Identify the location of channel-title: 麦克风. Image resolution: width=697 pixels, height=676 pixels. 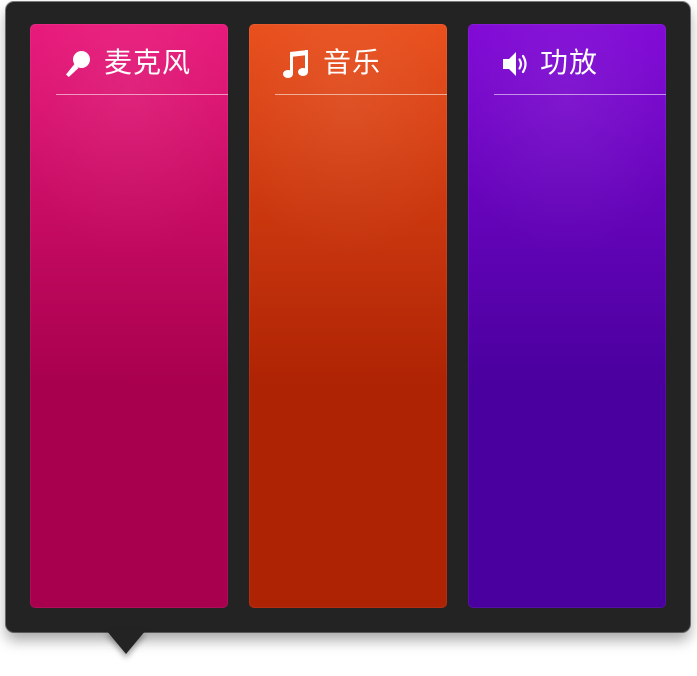
(148, 62).